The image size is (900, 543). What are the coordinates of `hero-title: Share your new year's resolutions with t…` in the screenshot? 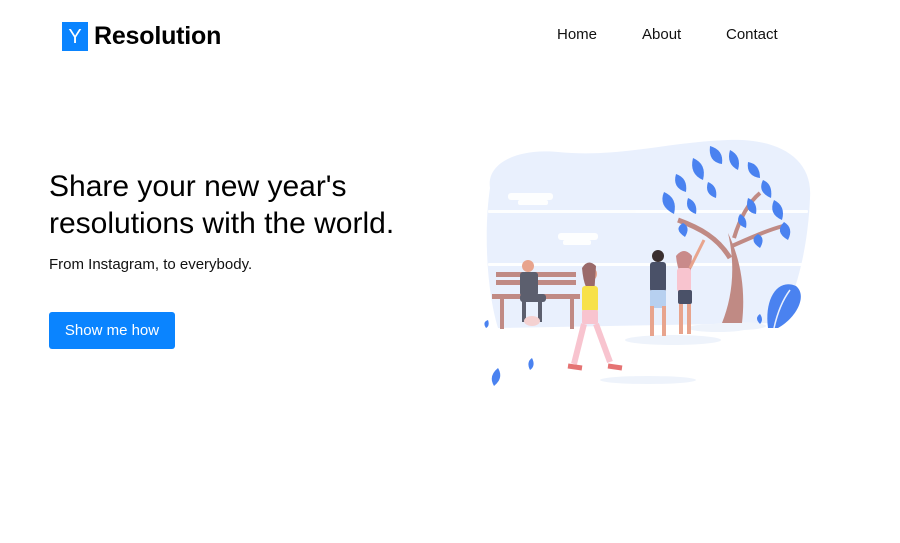 It's located at (222, 205).